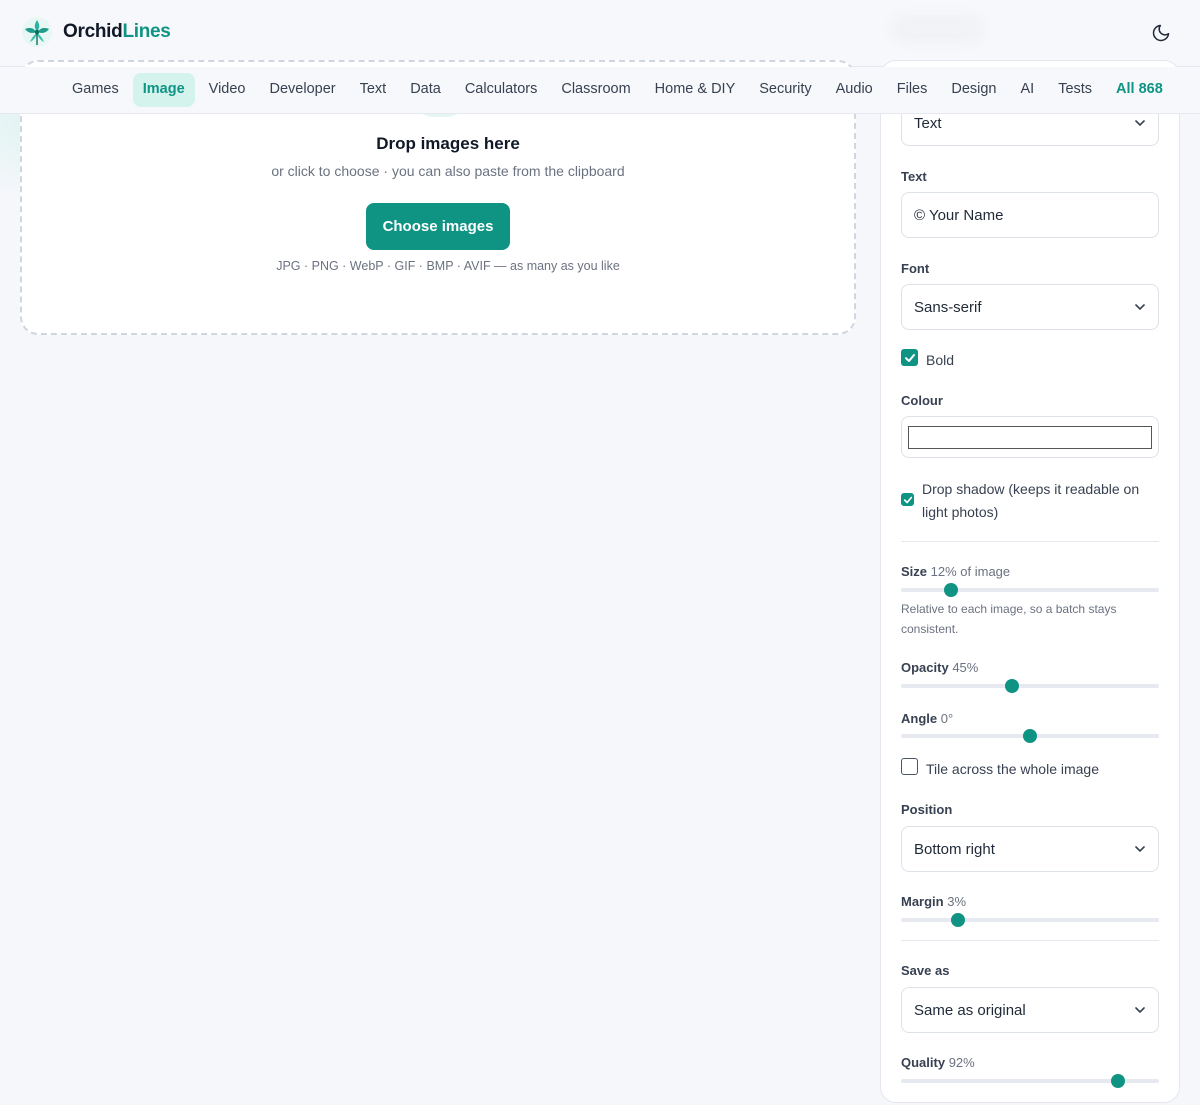 This screenshot has height=1105, width=1200. What do you see at coordinates (438, 226) in the screenshot?
I see `choose-images-button: Choose images` at bounding box center [438, 226].